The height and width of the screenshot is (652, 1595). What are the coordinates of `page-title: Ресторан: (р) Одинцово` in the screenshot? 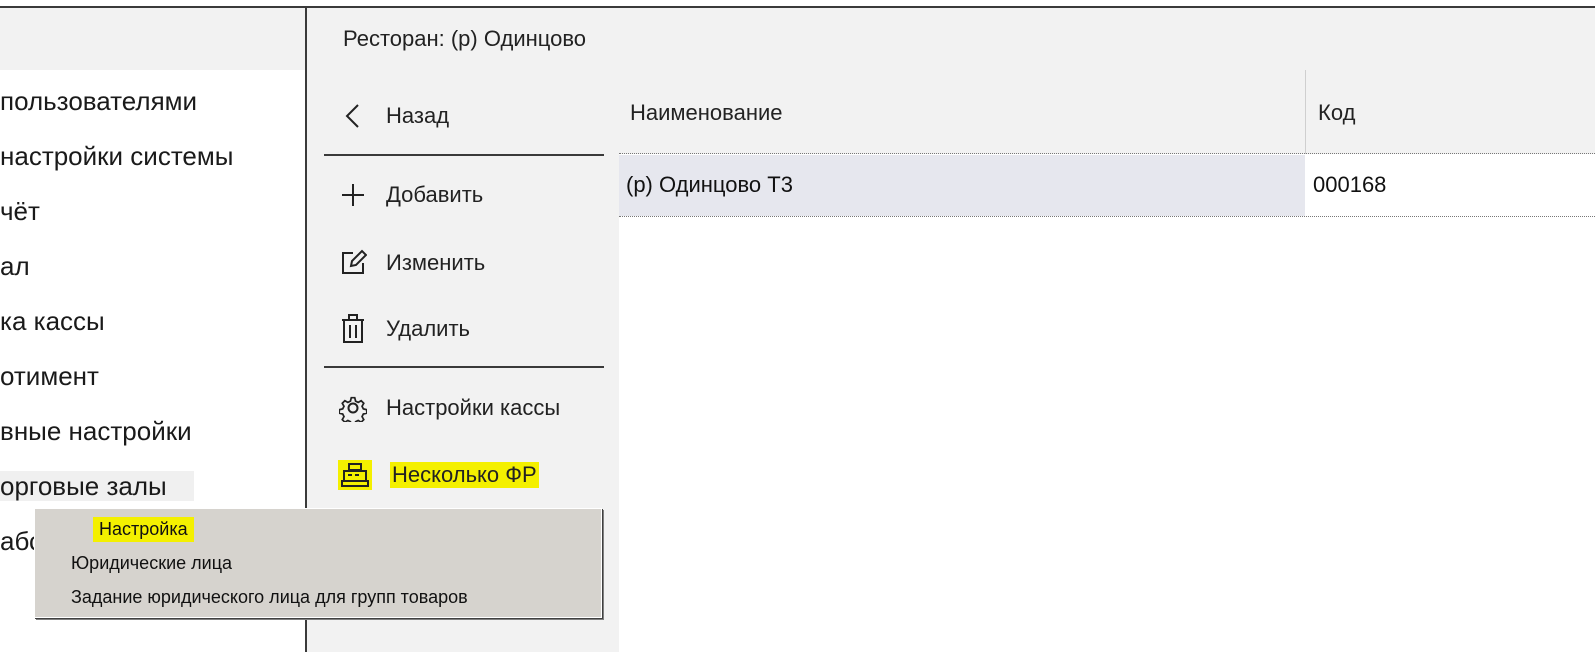 It's located at (465, 38).